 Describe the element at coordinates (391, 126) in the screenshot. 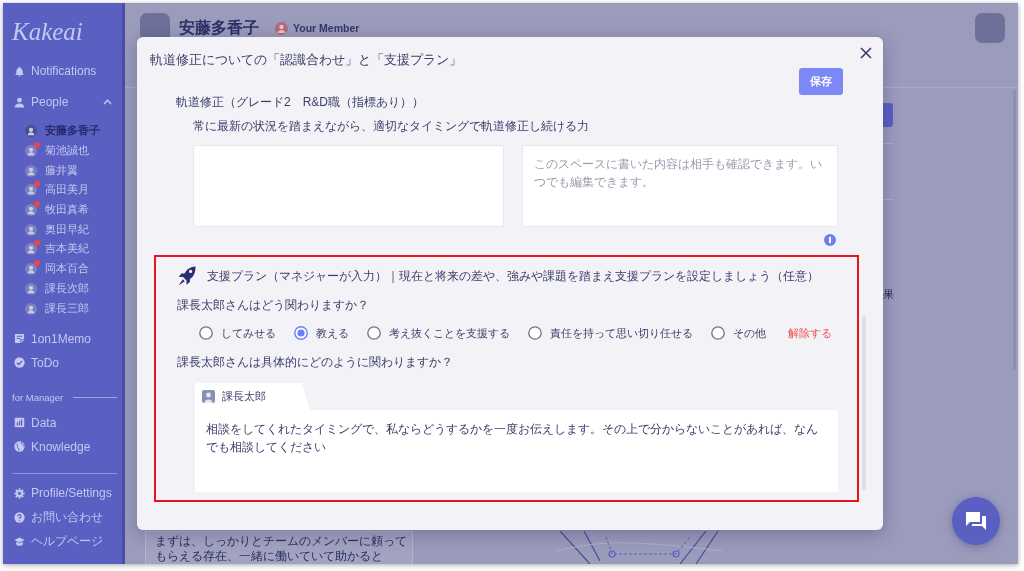

I see `competency-description: 常に最新の状況を踏まえながら、適切なタイミングで軌道修正し続ける力` at that location.